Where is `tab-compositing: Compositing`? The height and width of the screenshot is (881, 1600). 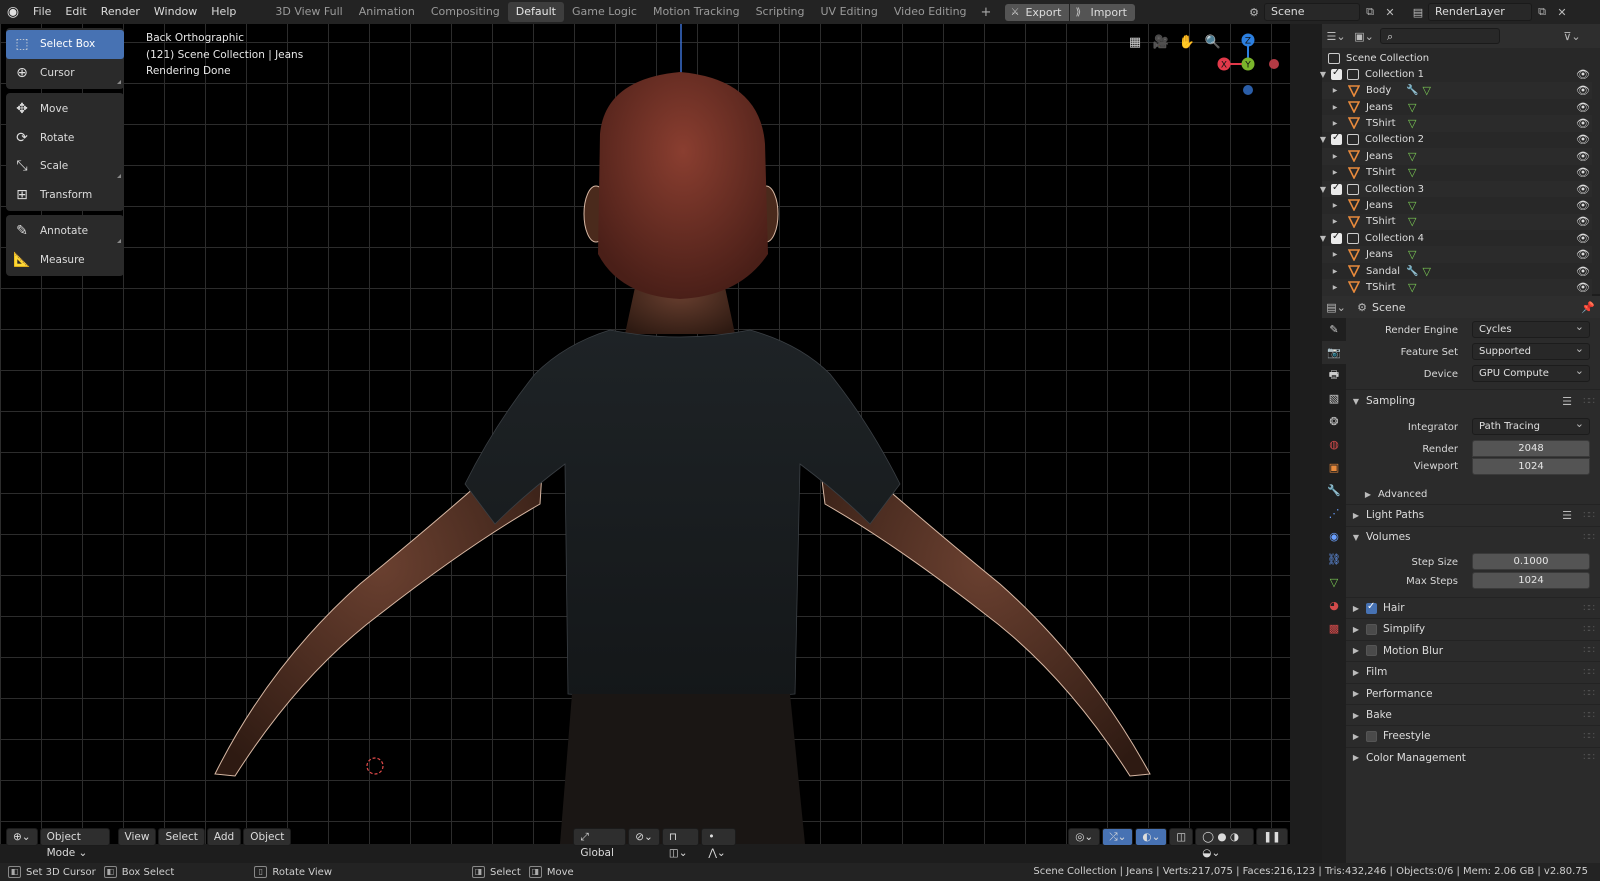
tab-compositing: Compositing is located at coordinates (465, 12).